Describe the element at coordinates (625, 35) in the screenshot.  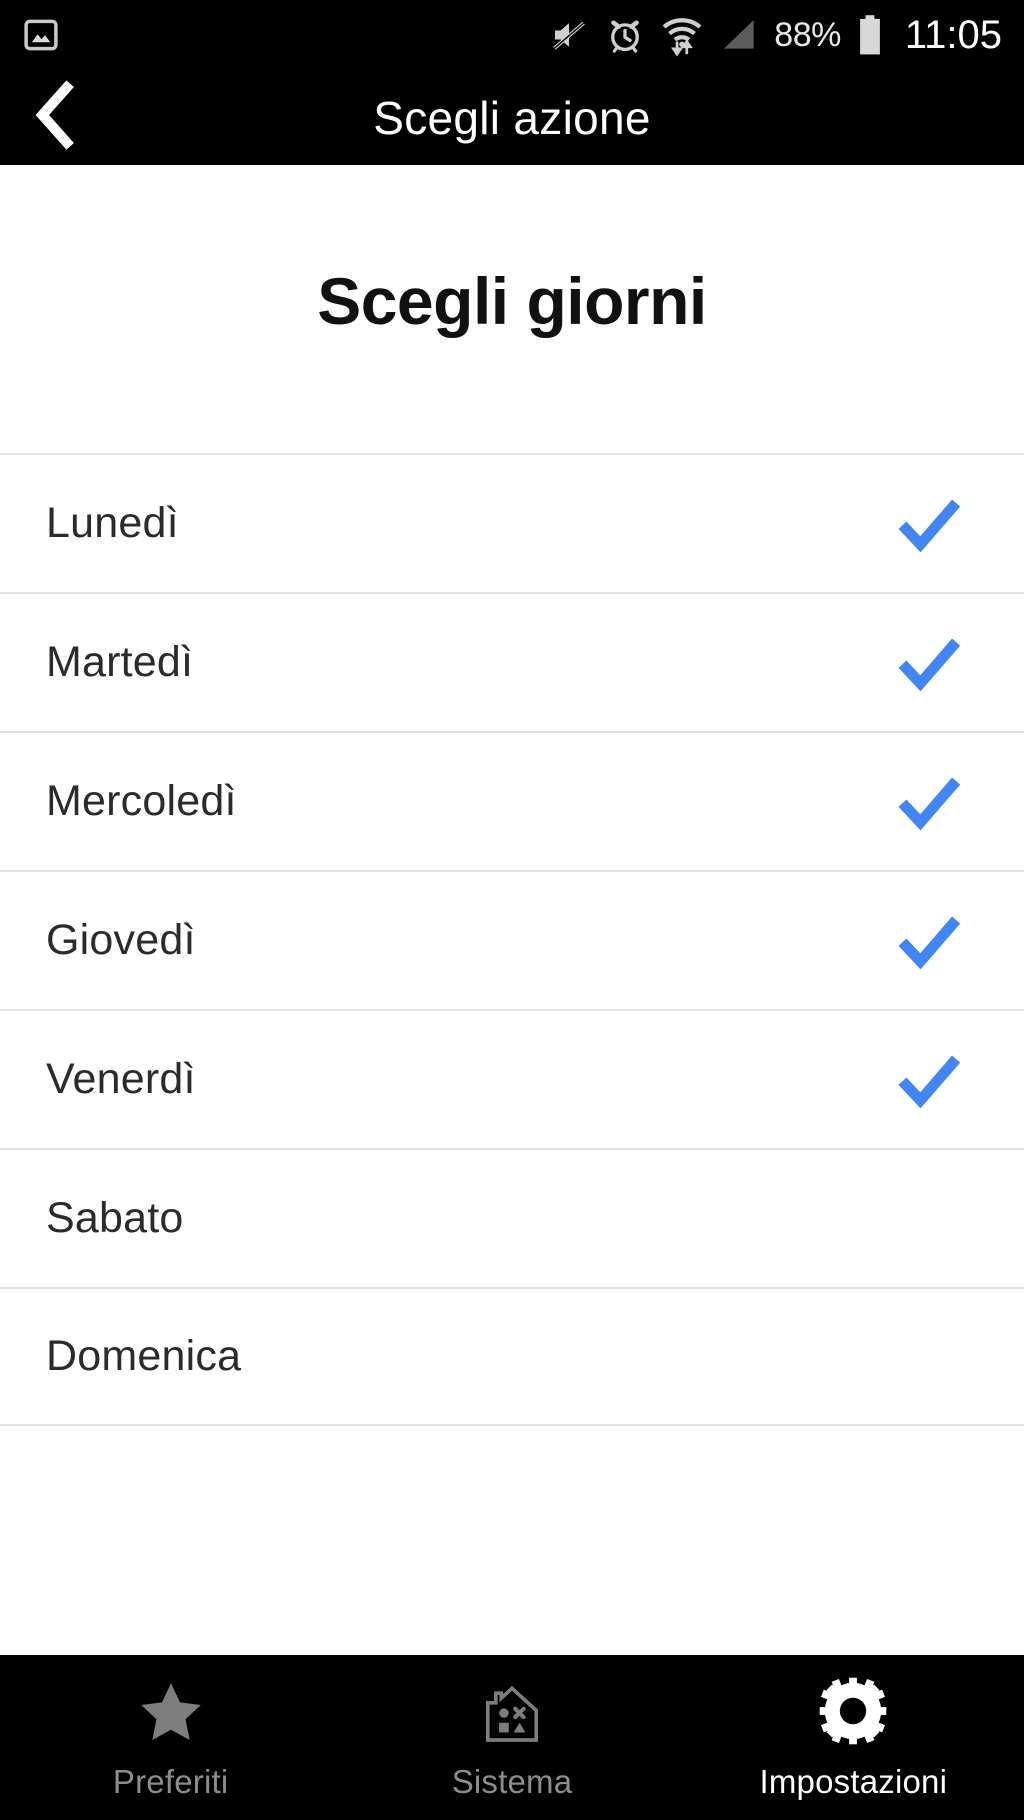
I see `alarm-icon` at that location.